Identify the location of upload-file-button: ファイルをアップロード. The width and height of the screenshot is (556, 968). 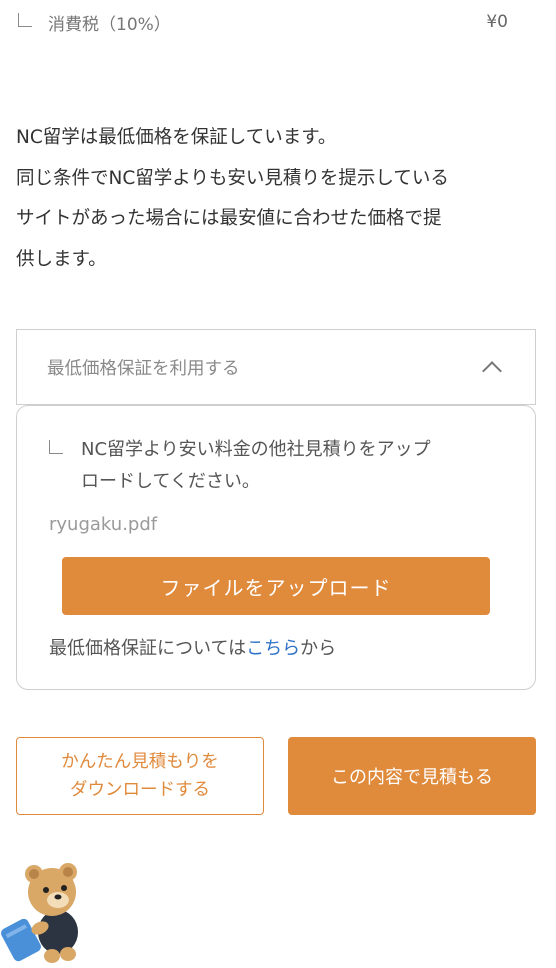
(276, 586).